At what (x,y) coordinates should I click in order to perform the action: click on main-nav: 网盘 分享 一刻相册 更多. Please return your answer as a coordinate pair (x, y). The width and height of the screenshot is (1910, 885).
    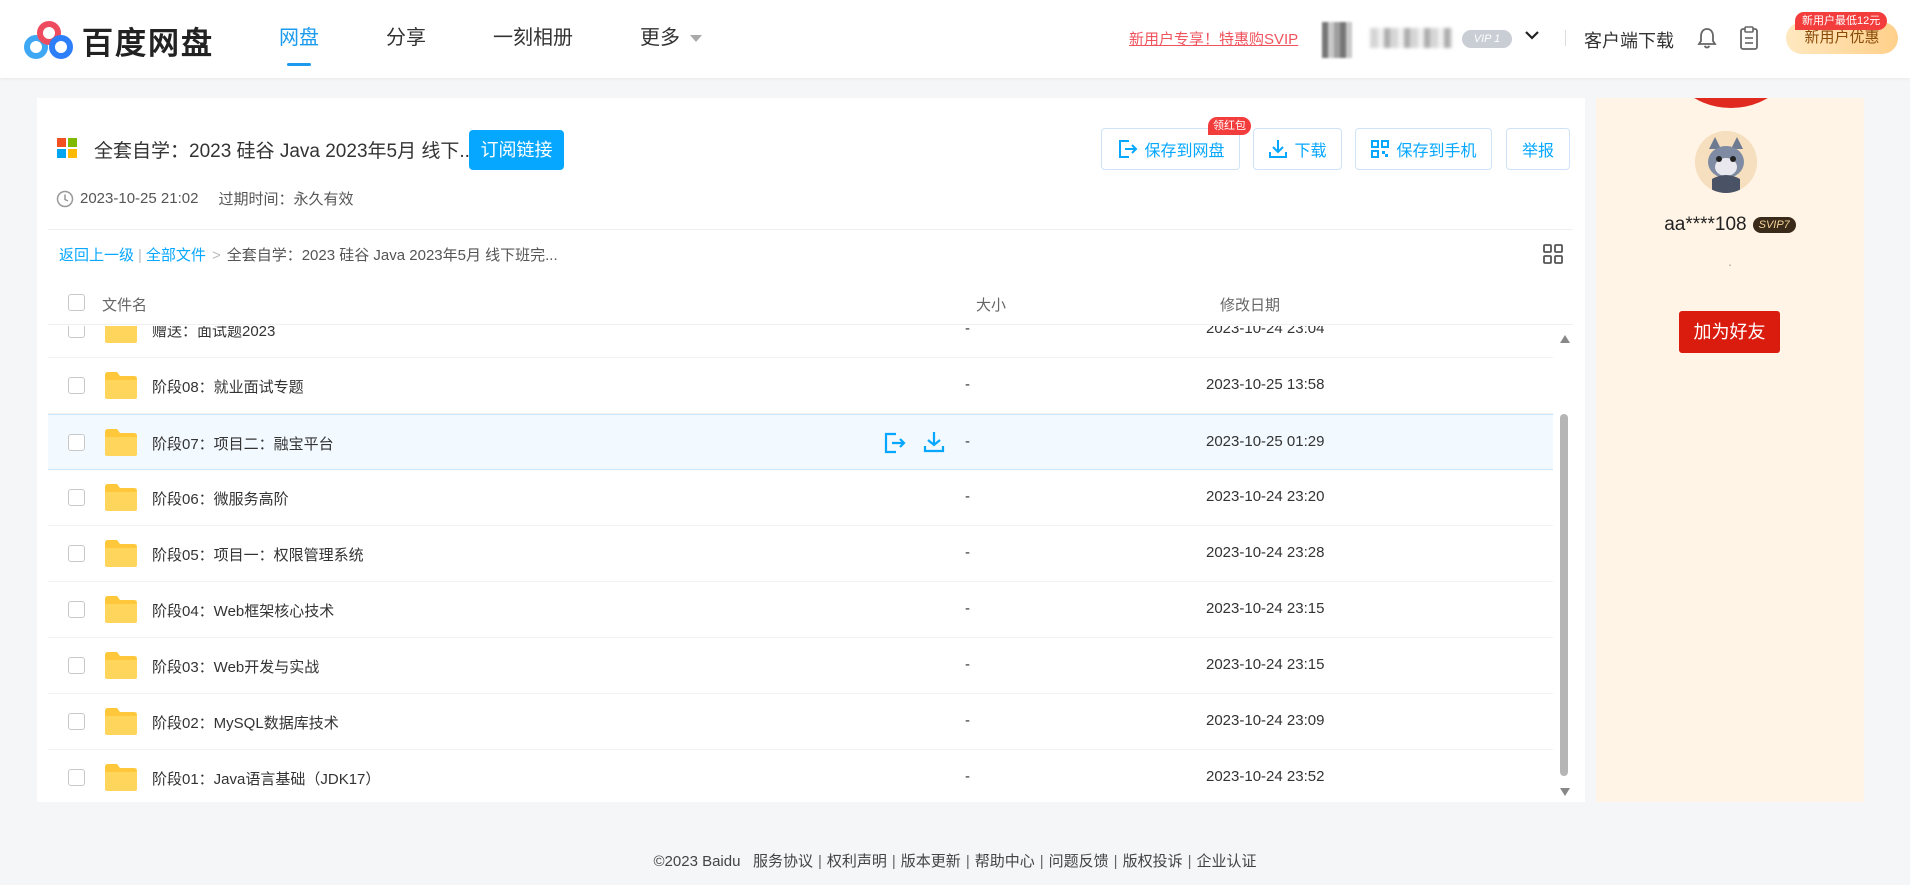
    Looking at the image, I should click on (524, 39).